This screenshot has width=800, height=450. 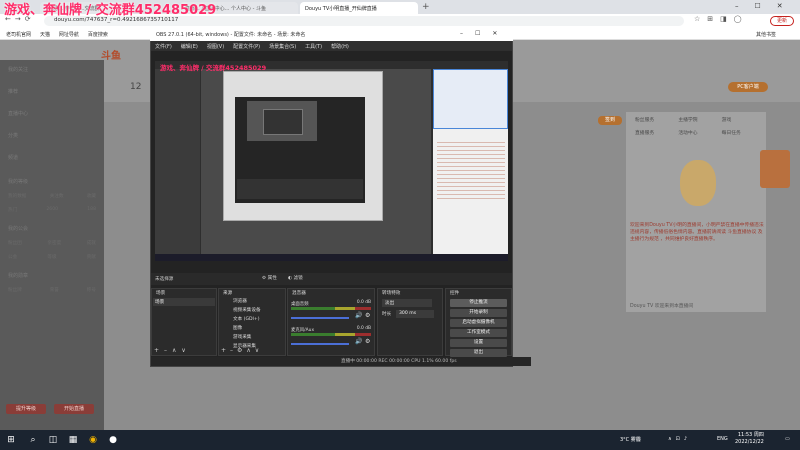 What do you see at coordinates (52, 93) in the screenshot?
I see `sidebar-item-recommend: 推荐` at bounding box center [52, 93].